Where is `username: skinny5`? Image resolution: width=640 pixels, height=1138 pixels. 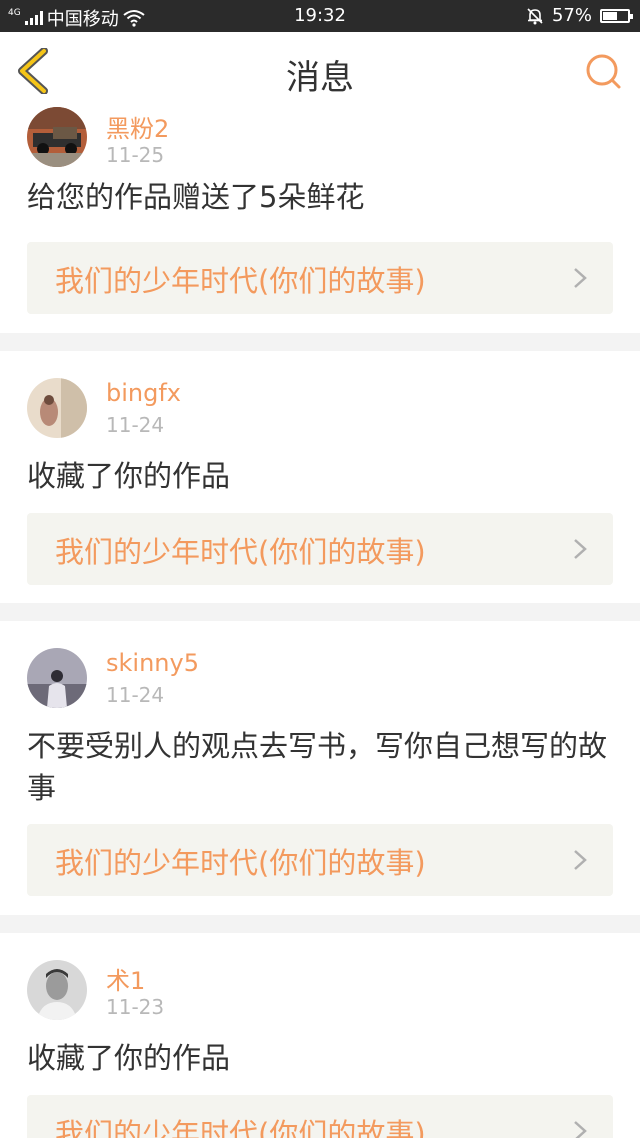
username: skinny5 is located at coordinates (152, 663).